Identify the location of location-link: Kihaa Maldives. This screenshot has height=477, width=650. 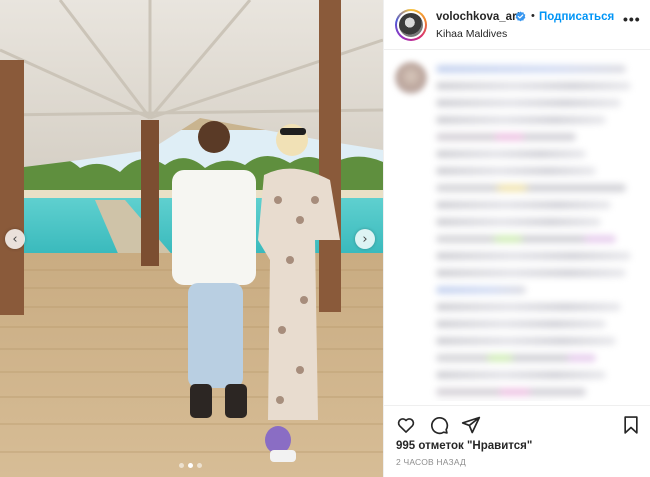
(471, 34).